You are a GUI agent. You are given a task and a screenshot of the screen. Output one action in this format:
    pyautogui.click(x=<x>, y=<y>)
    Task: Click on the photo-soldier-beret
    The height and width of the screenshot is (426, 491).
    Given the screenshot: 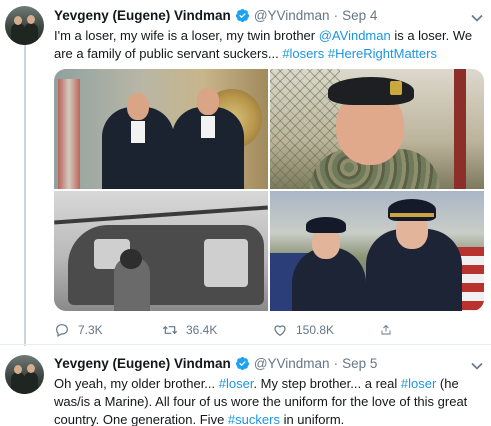 What is the action you would take?
    pyautogui.click(x=377, y=129)
    